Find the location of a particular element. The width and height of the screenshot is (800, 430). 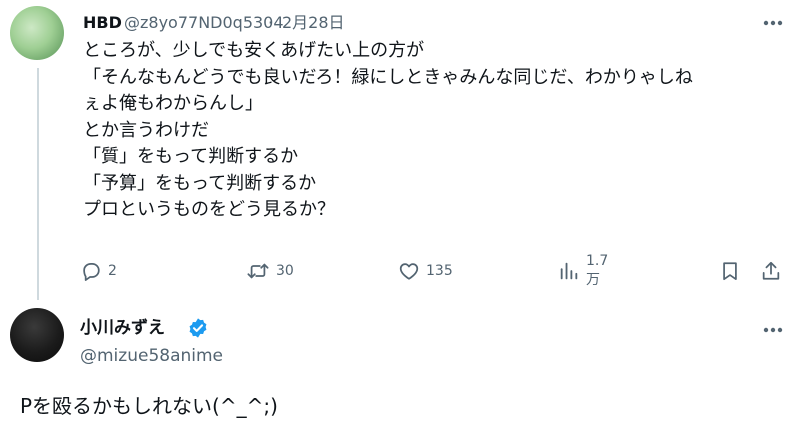

views-button: 1.7万 is located at coordinates (583, 270).